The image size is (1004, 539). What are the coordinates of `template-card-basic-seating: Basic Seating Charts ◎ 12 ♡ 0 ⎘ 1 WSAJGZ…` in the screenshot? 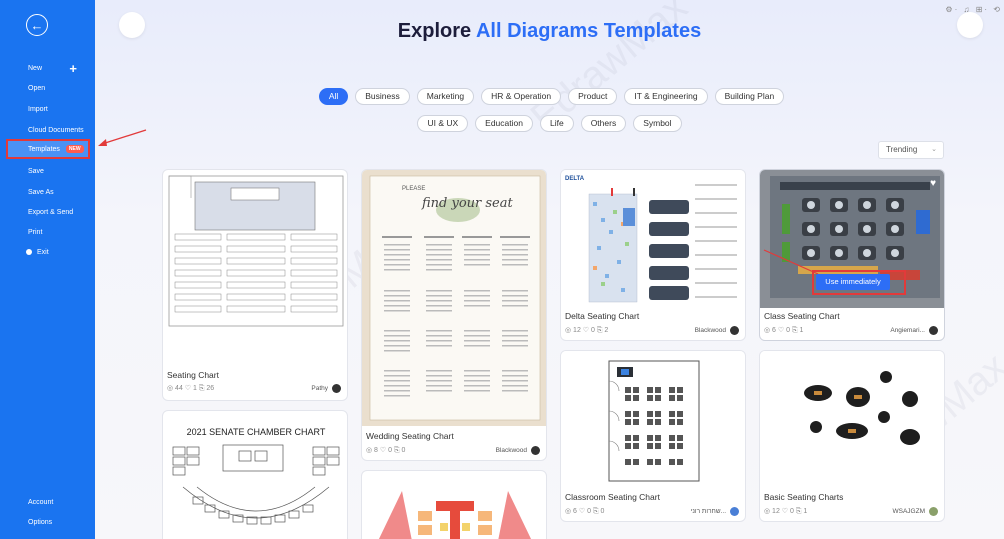 It's located at (852, 436).